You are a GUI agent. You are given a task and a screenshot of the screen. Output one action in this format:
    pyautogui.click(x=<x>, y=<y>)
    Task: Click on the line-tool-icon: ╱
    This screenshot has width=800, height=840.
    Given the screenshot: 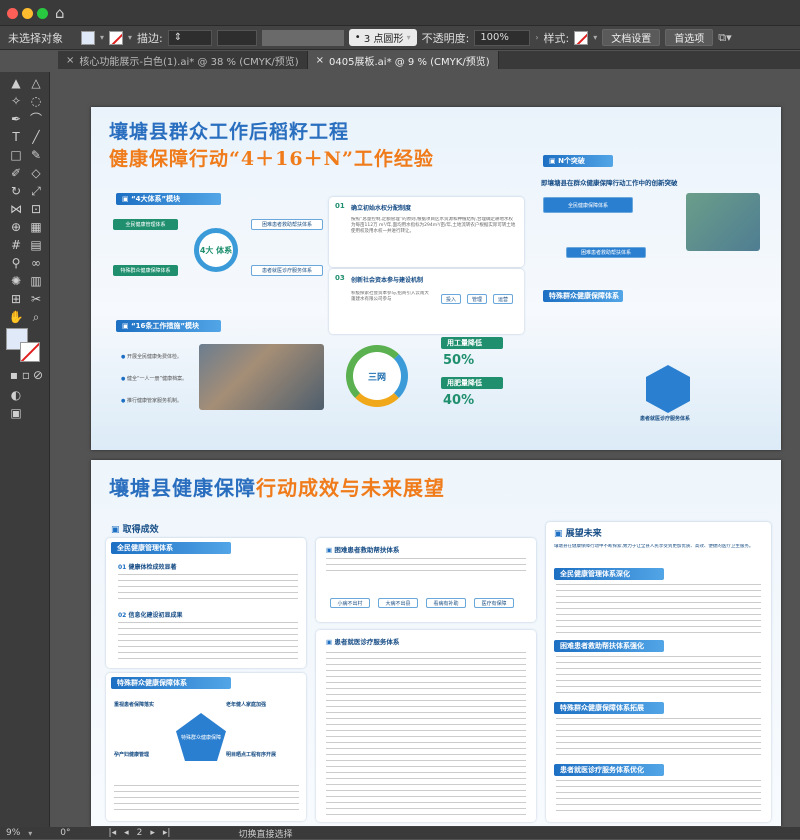 What is the action you would take?
    pyautogui.click(x=36, y=137)
    